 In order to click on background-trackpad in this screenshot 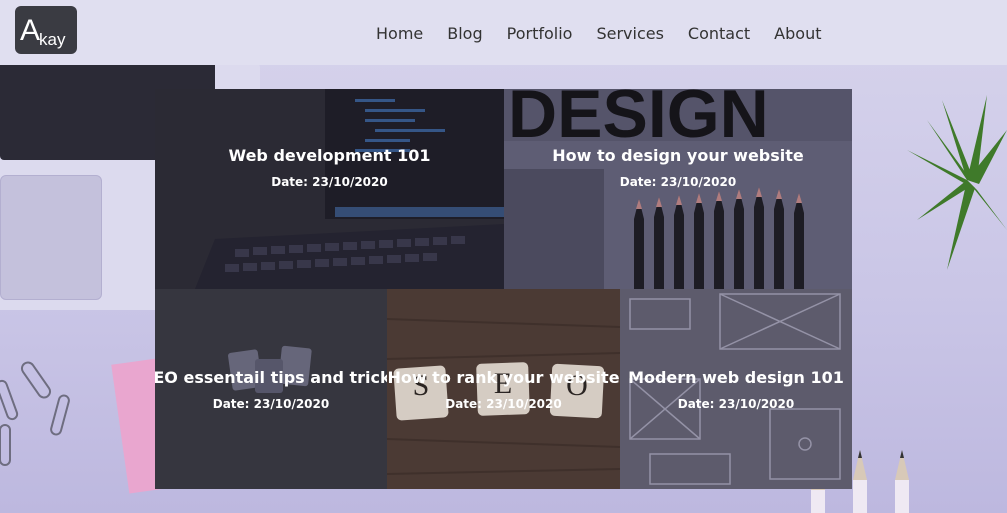, I will do `click(51, 237)`.